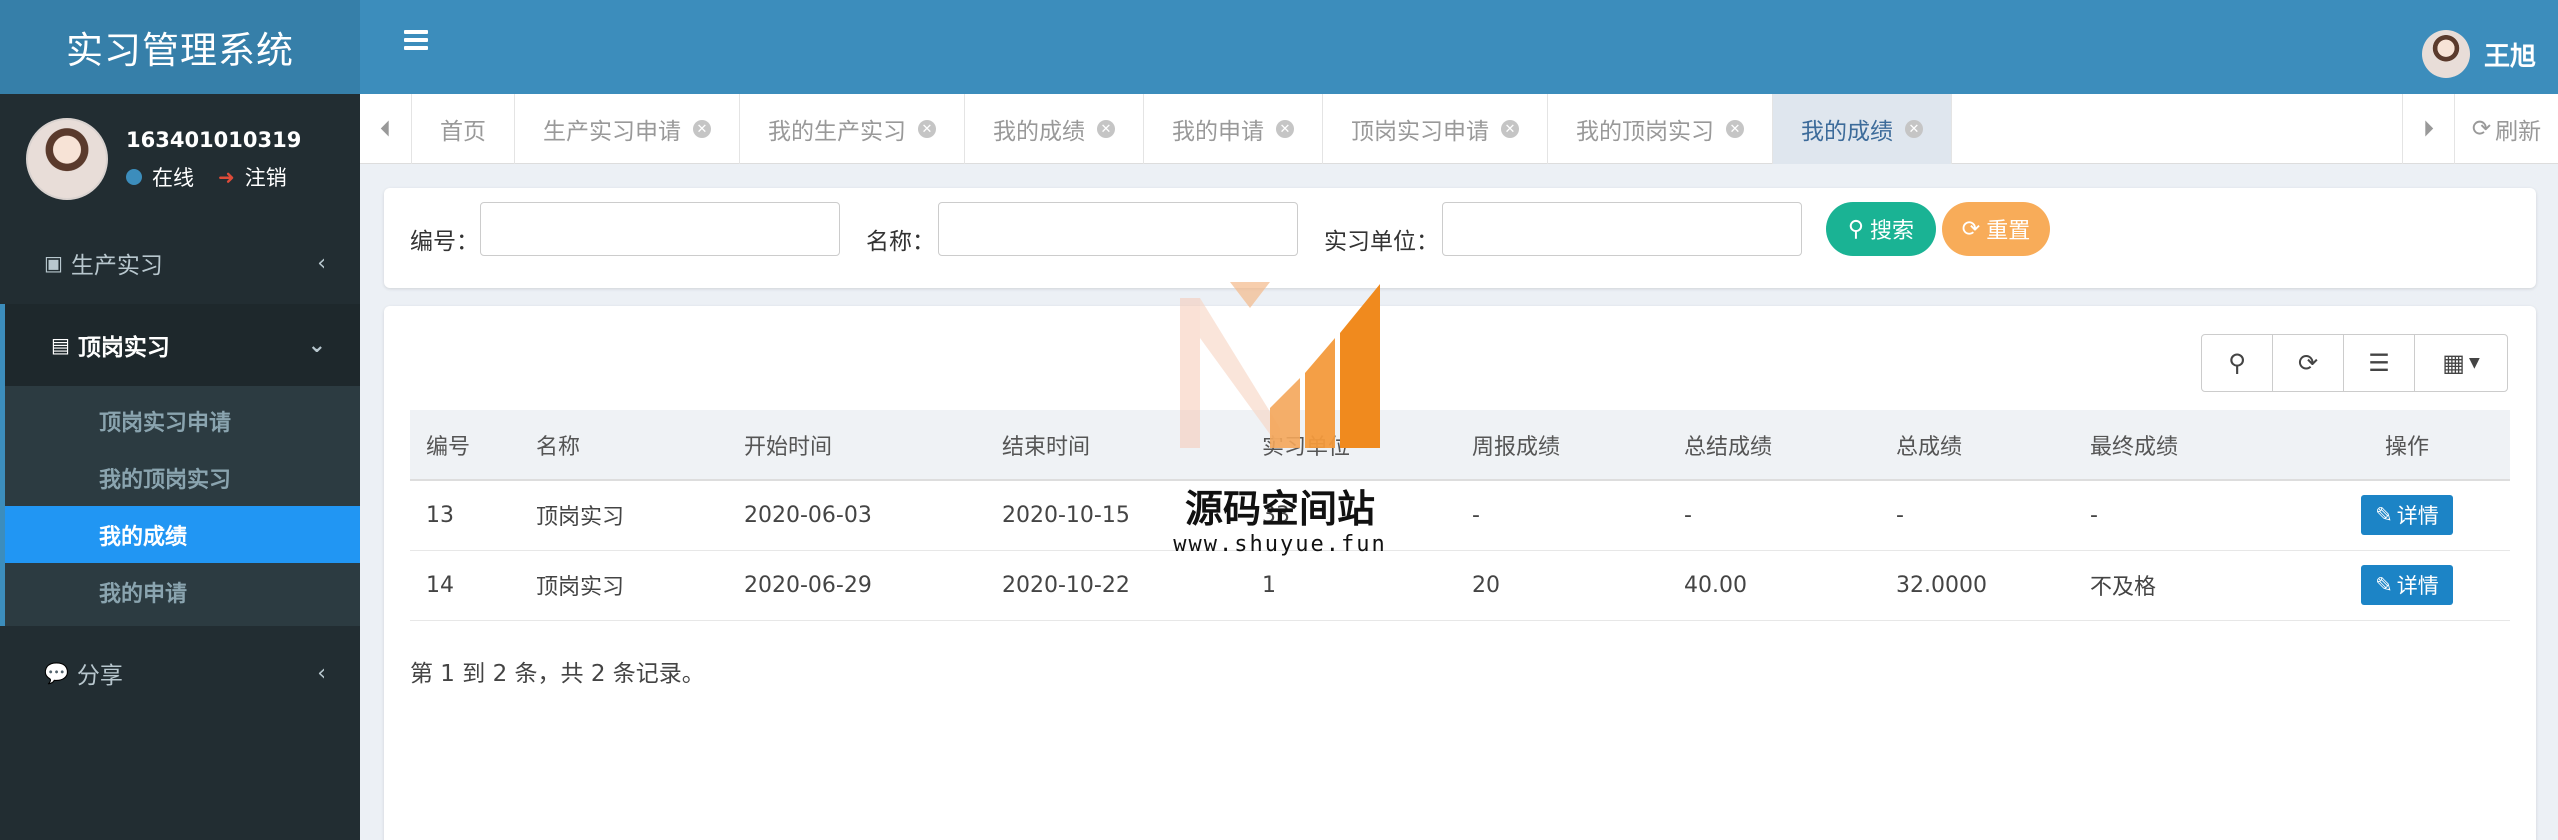 The width and height of the screenshot is (2558, 840). Describe the element at coordinates (2237, 363) in the screenshot. I see `toggle-search-button: ⚲` at that location.